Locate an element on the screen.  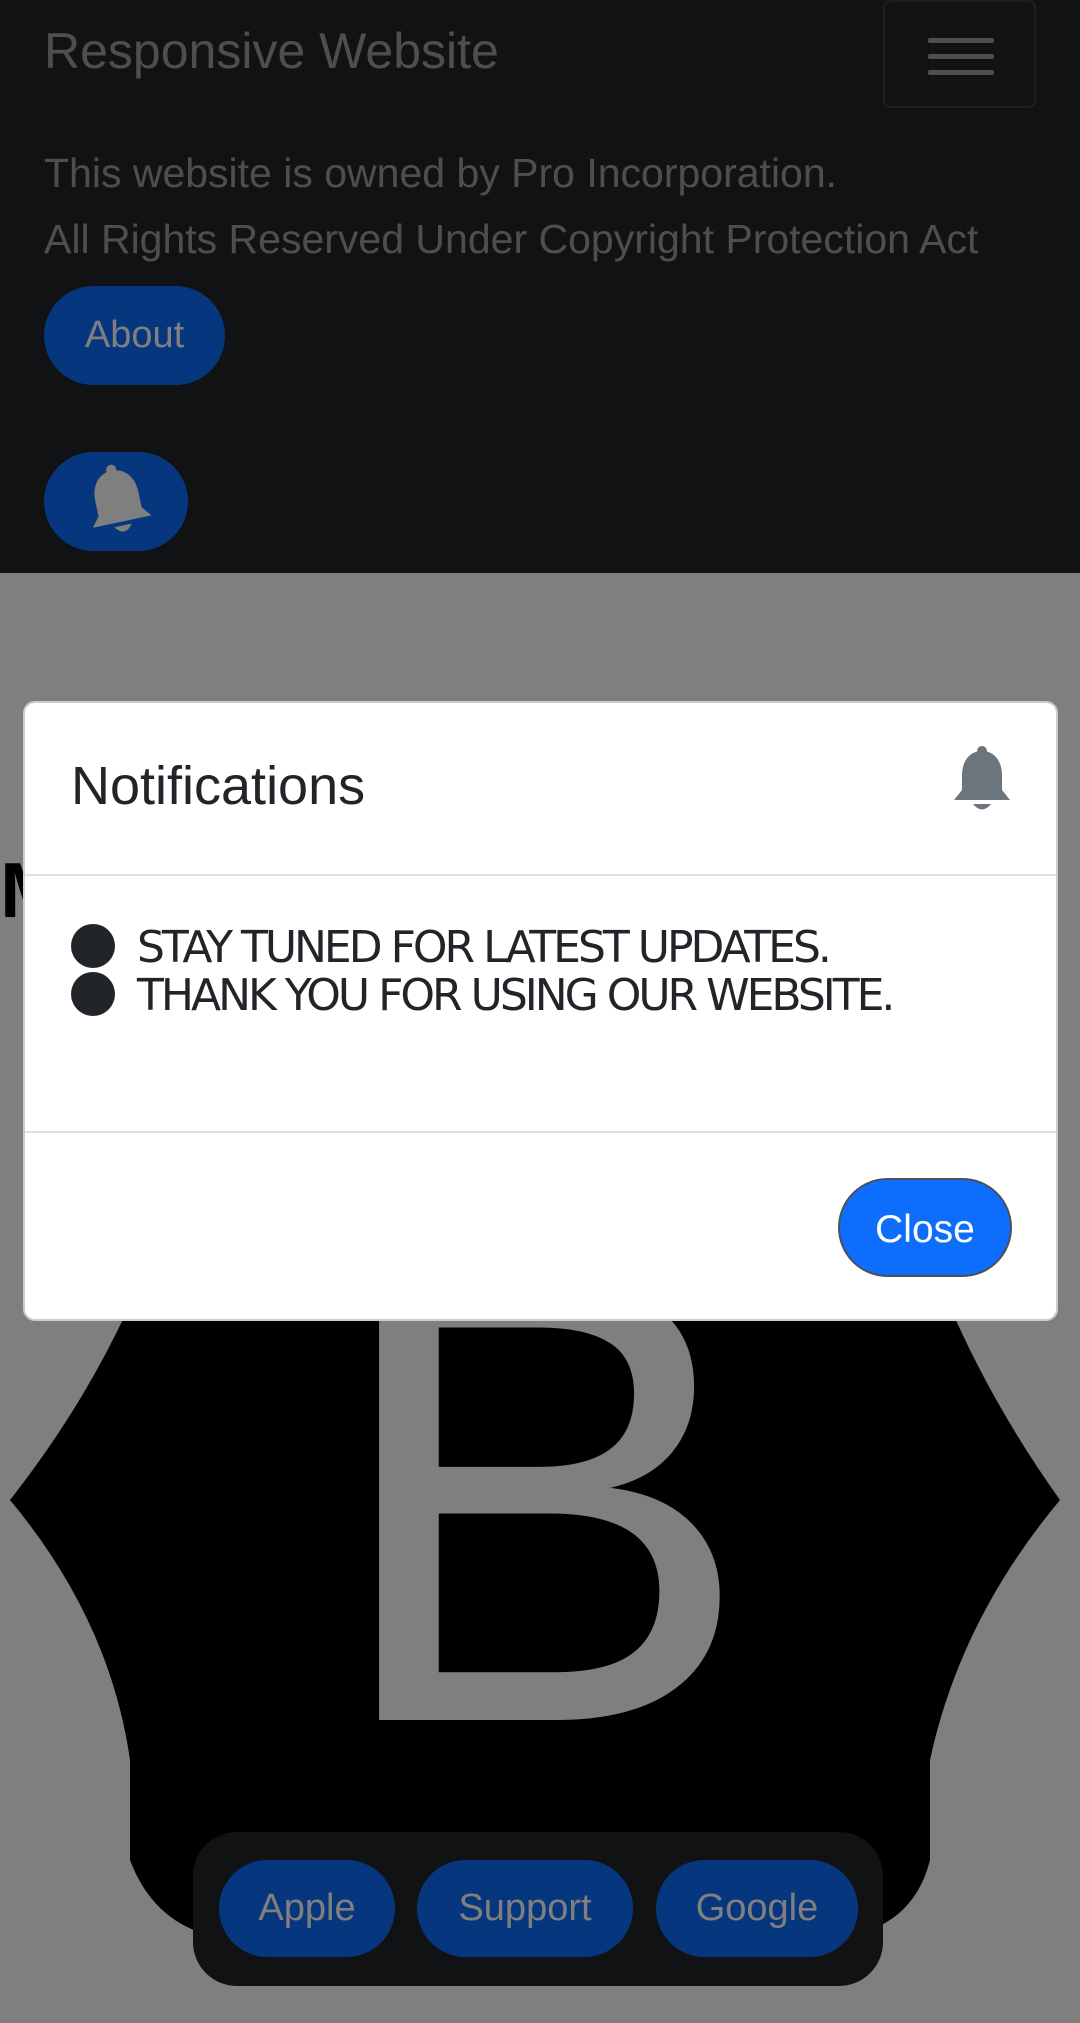
bell-icon is located at coordinates (982, 778).